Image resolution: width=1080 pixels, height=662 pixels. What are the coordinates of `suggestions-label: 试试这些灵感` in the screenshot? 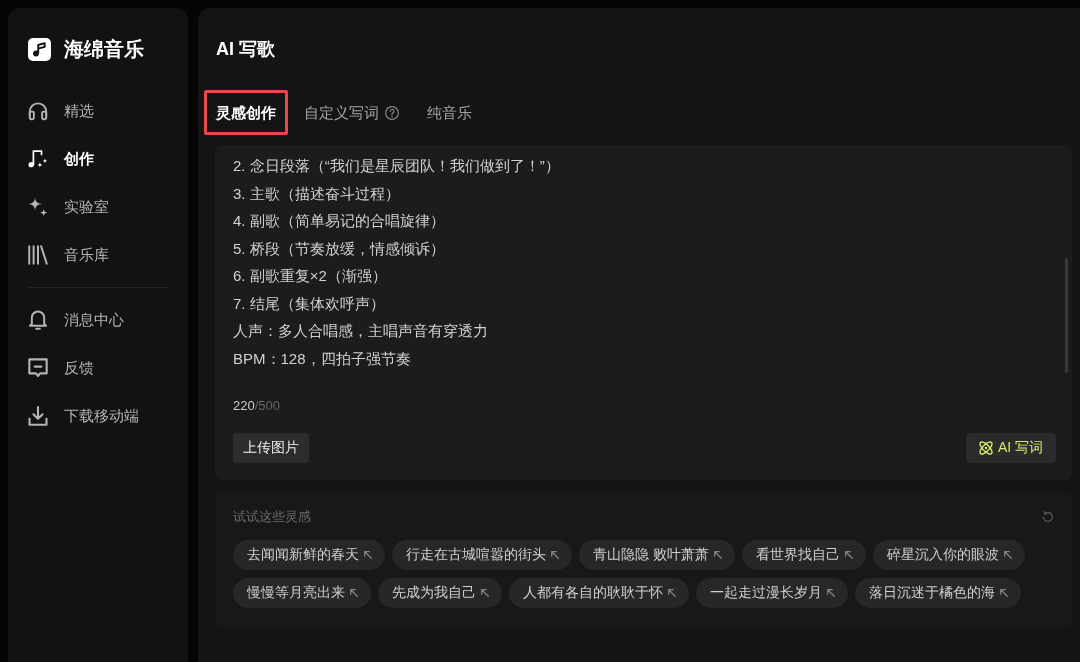 It's located at (272, 517).